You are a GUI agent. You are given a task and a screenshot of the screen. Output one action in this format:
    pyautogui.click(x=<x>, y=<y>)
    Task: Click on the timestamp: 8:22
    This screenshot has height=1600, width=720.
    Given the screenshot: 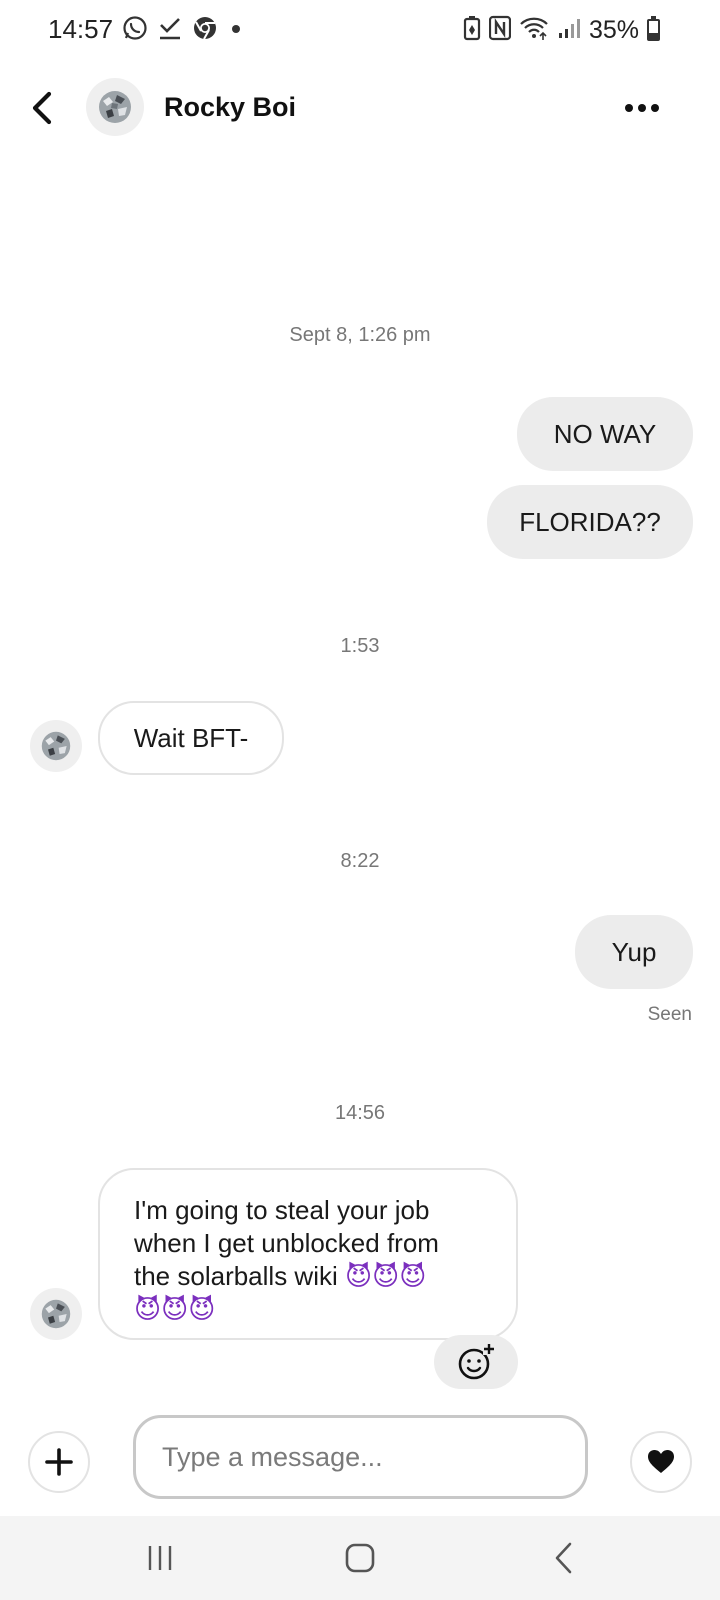 What is the action you would take?
    pyautogui.click(x=360, y=861)
    